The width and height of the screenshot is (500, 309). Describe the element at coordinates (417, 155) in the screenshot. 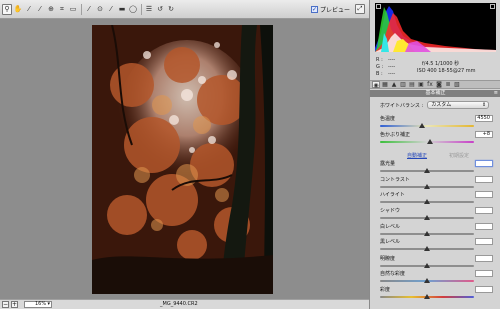

I see `auto-link: 自動補正` at that location.